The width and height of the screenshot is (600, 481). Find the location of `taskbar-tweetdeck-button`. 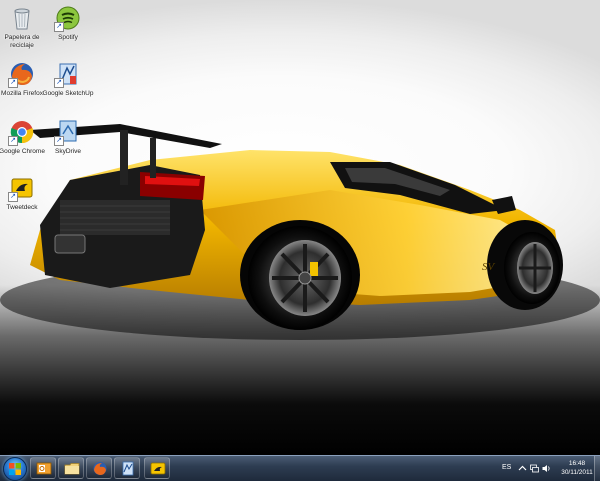

taskbar-tweetdeck-button is located at coordinates (157, 468).